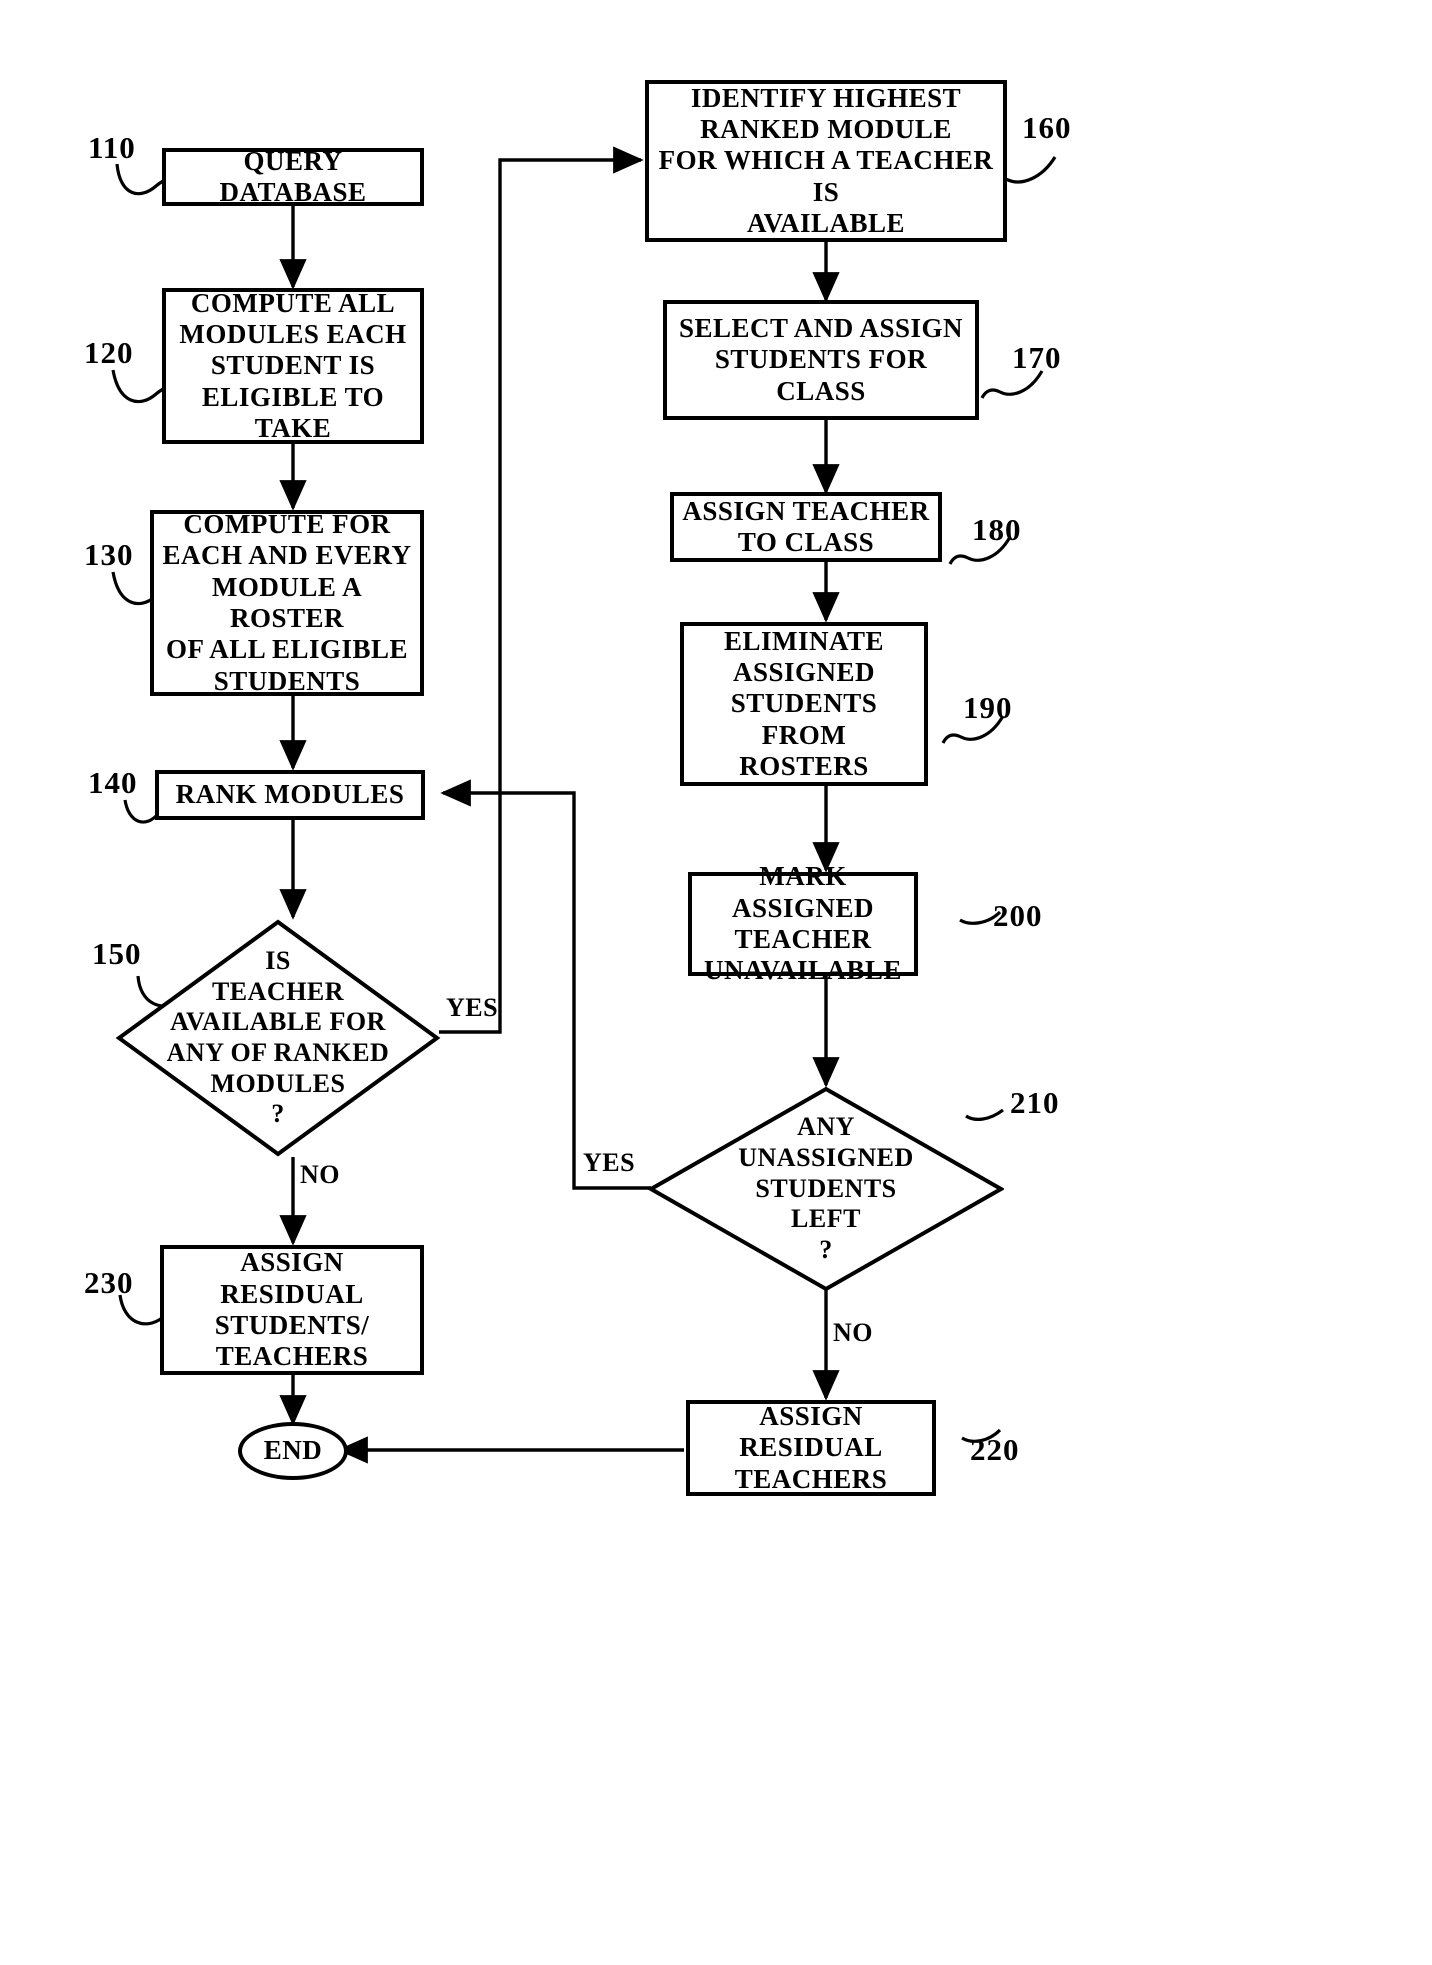 This screenshot has height=1965, width=1432. Describe the element at coordinates (109, 554) in the screenshot. I see `ref-130: 130` at that location.